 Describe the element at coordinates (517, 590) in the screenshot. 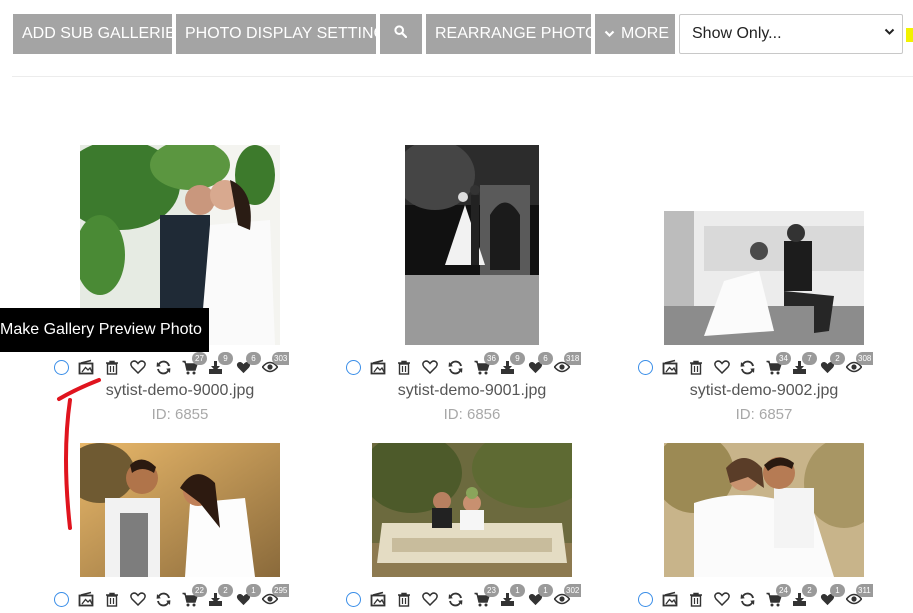

I see `downloads-count-badge: 1` at that location.